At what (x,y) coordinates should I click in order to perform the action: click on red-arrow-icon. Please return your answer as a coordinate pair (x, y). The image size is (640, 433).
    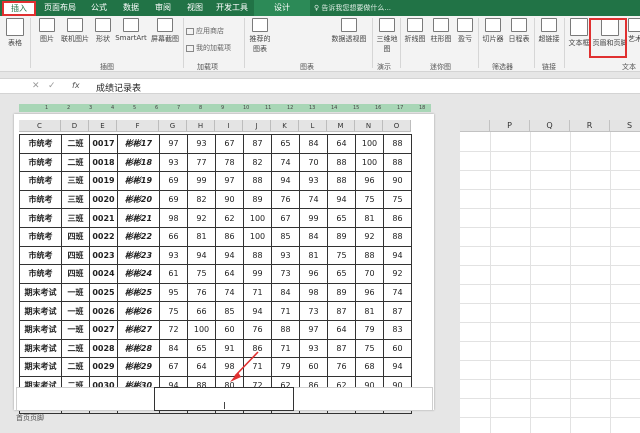
    Looking at the image, I should click on (244, 366).